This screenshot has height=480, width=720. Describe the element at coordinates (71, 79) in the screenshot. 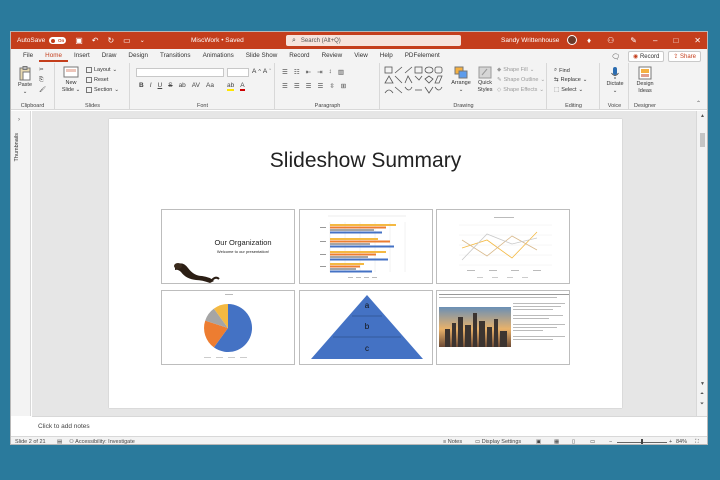

I see `new-slide-button: New Slide ⌄` at that location.